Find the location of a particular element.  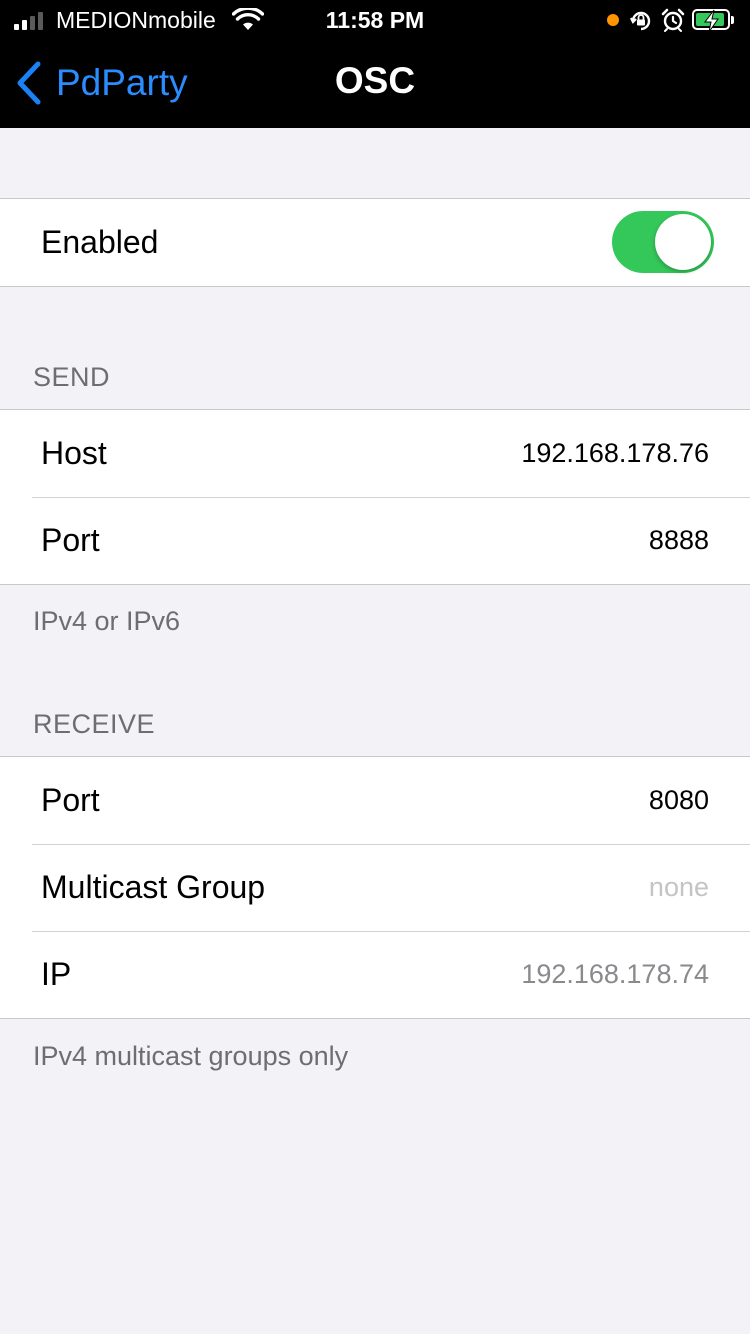

enabled-group: Enabled is located at coordinates (375, 242).